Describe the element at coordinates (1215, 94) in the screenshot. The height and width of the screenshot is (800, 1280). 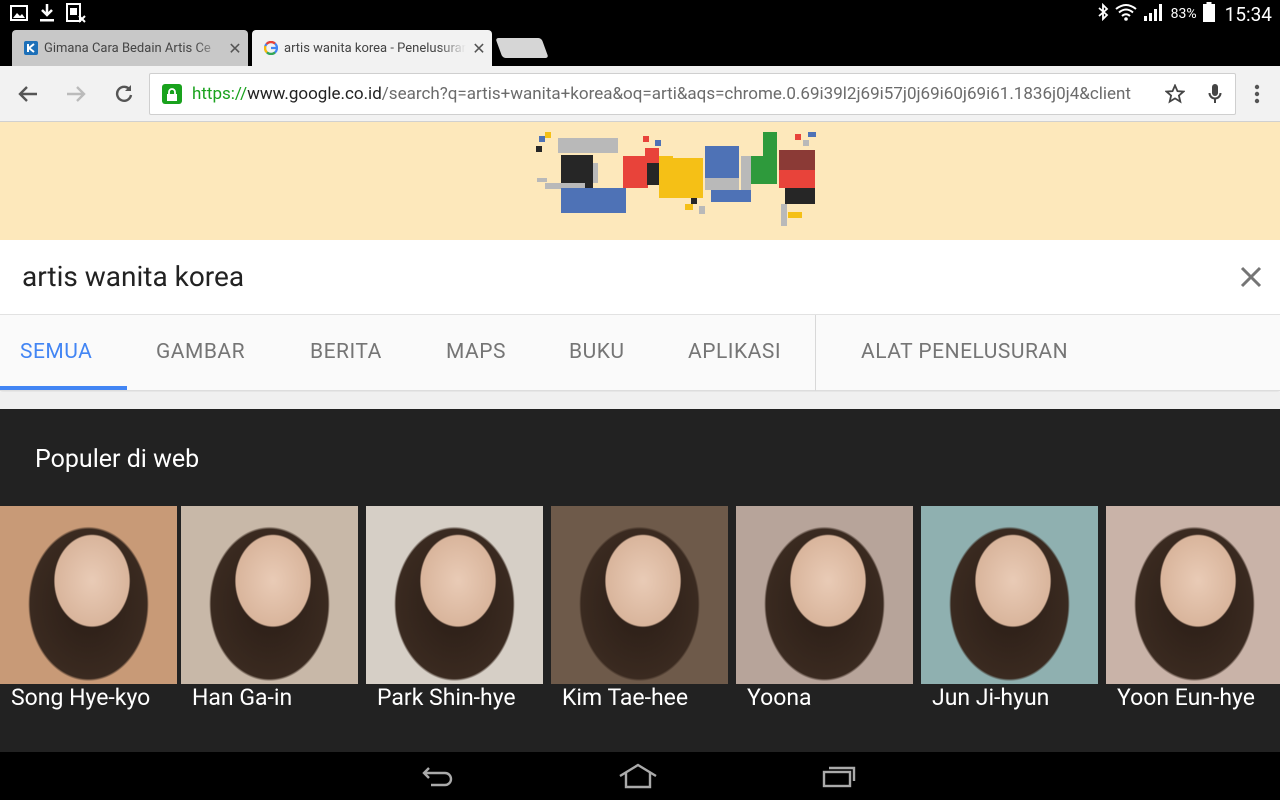
I see `microphone-icon` at that location.